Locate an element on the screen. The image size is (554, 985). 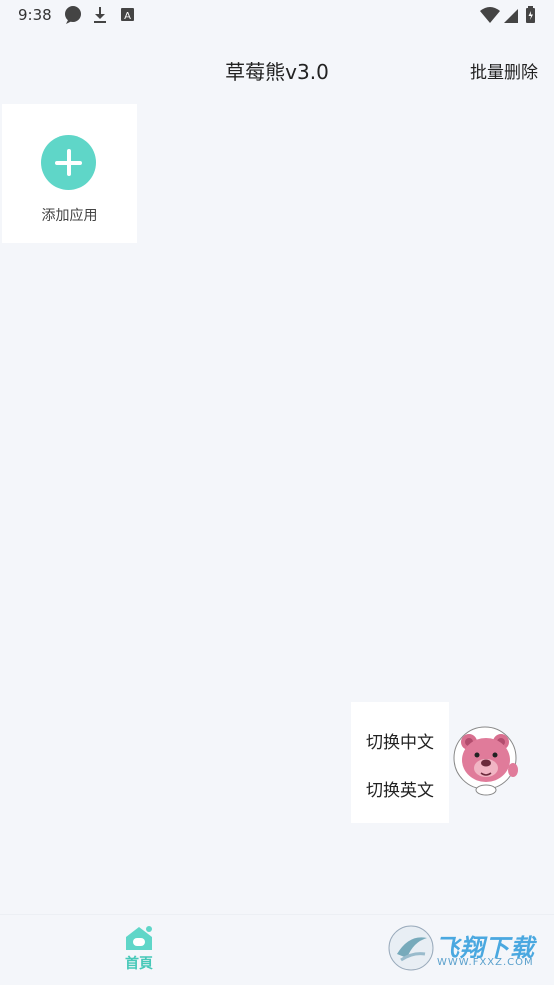
strawberry-bear-avatar is located at coordinates (487, 761).